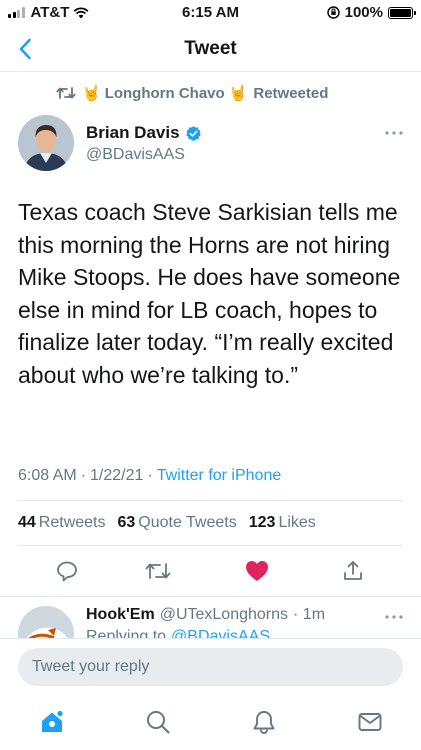 This screenshot has width=421, height=750. I want to click on share-button, so click(353, 571).